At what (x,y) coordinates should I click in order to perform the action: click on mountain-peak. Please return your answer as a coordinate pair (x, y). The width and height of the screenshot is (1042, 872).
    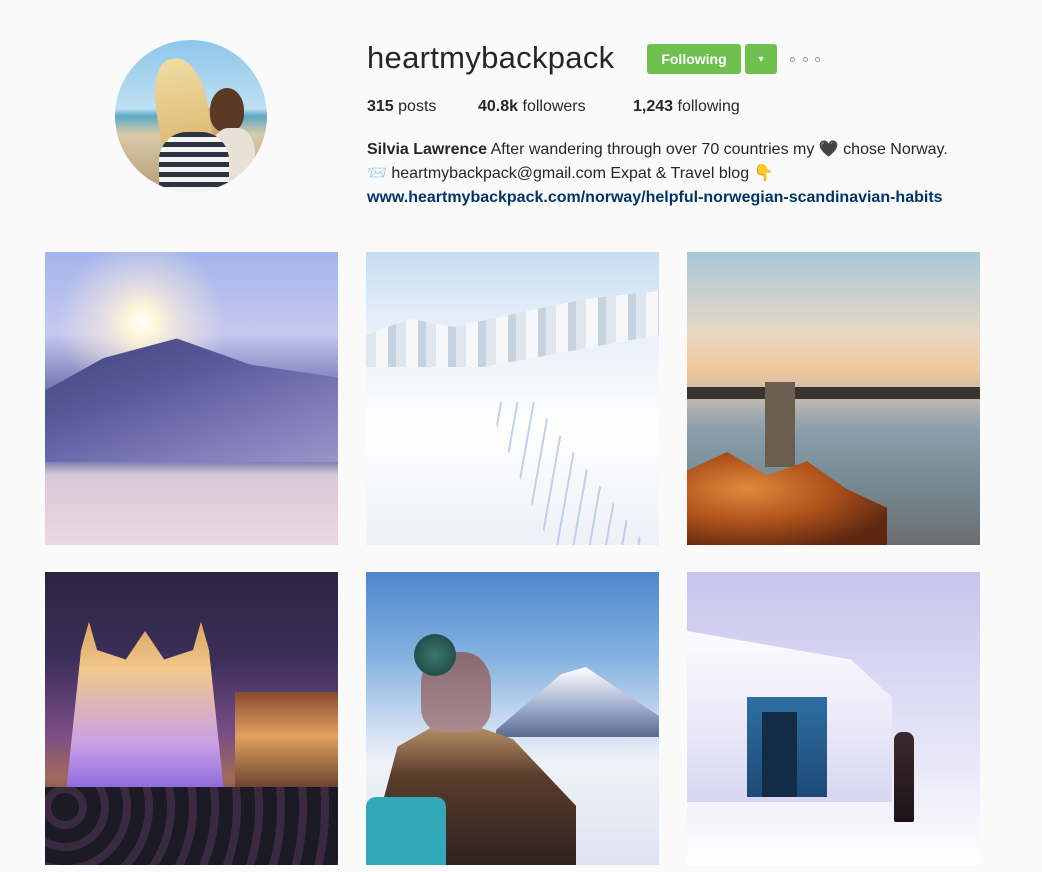
    Looking at the image, I should click on (577, 702).